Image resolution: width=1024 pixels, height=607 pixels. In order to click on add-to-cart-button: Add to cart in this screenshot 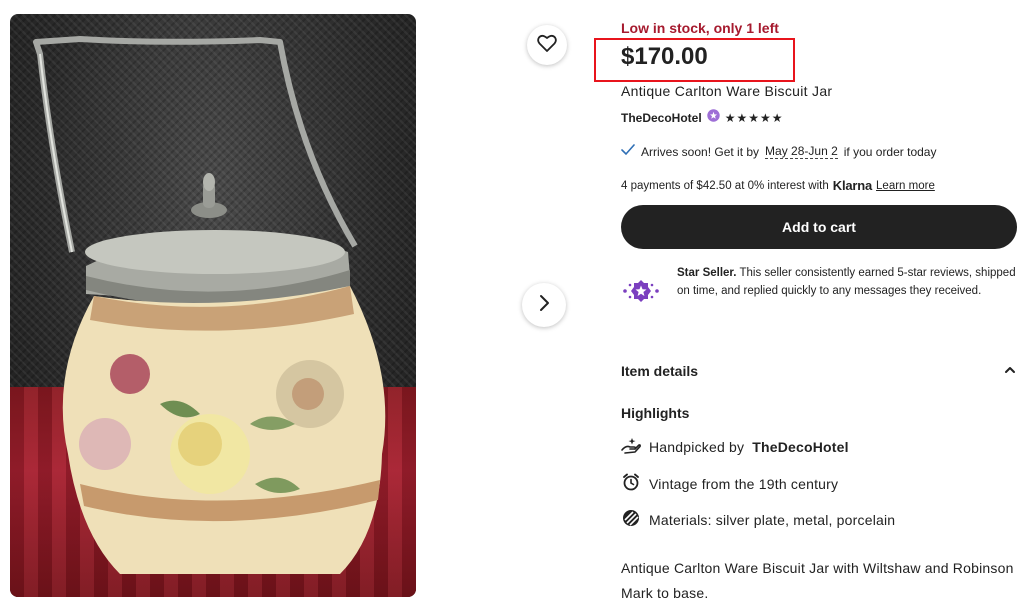, I will do `click(819, 227)`.